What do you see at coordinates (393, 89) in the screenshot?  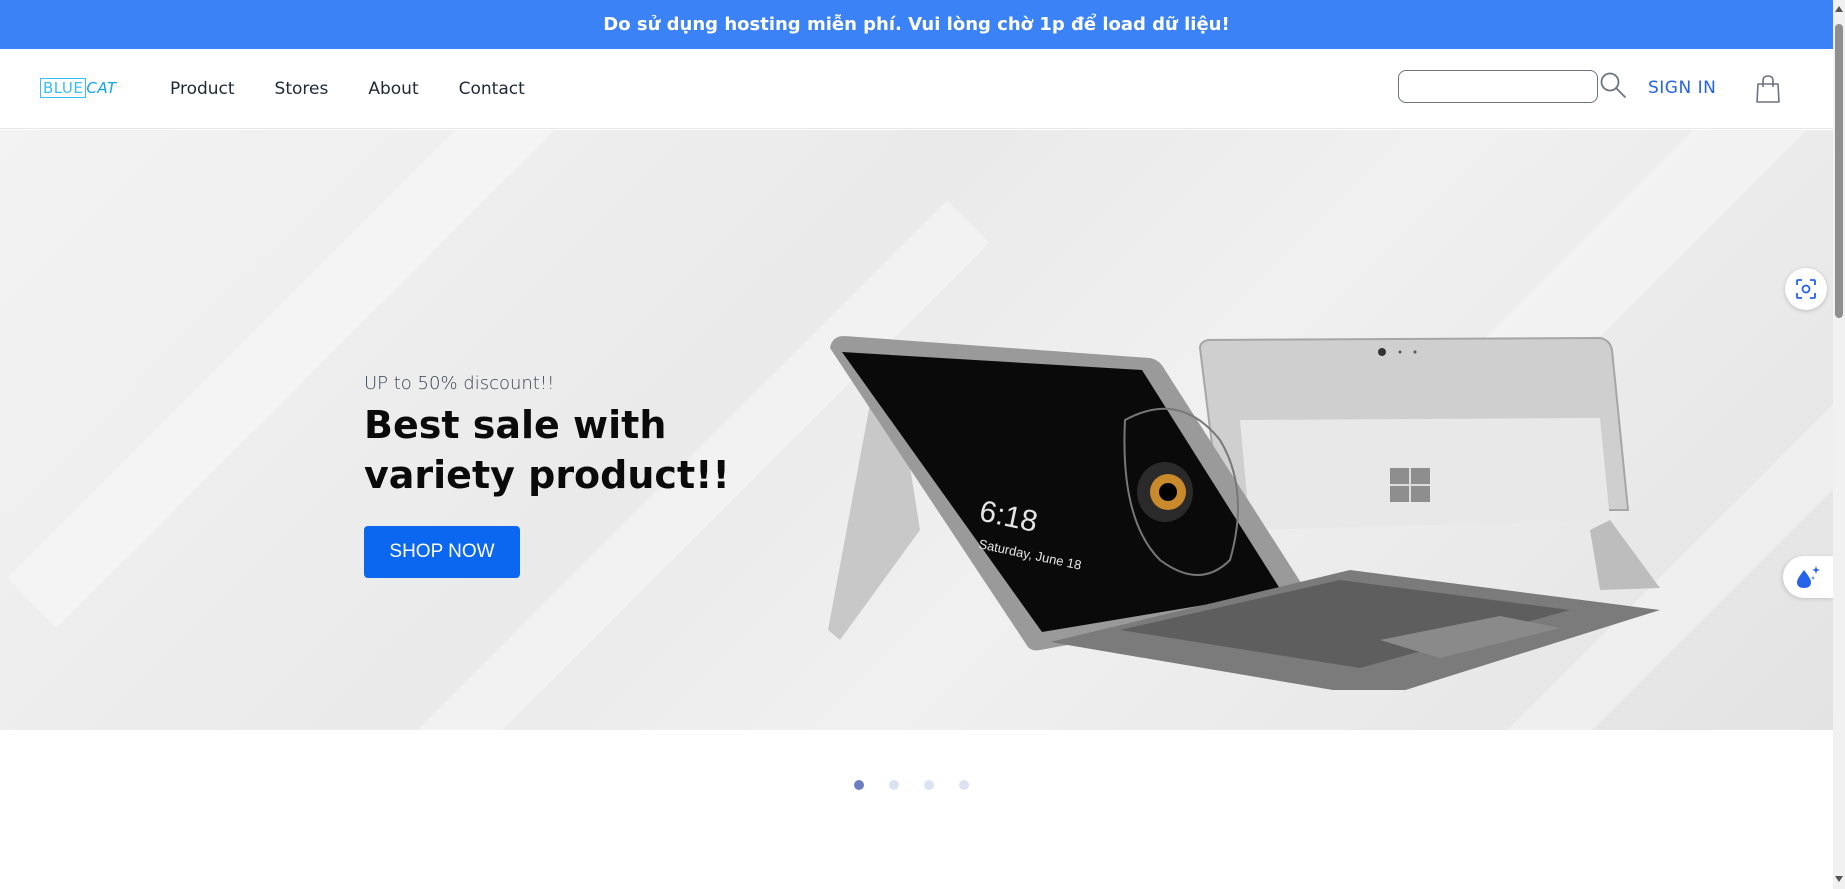 I see `nav-about: About` at bounding box center [393, 89].